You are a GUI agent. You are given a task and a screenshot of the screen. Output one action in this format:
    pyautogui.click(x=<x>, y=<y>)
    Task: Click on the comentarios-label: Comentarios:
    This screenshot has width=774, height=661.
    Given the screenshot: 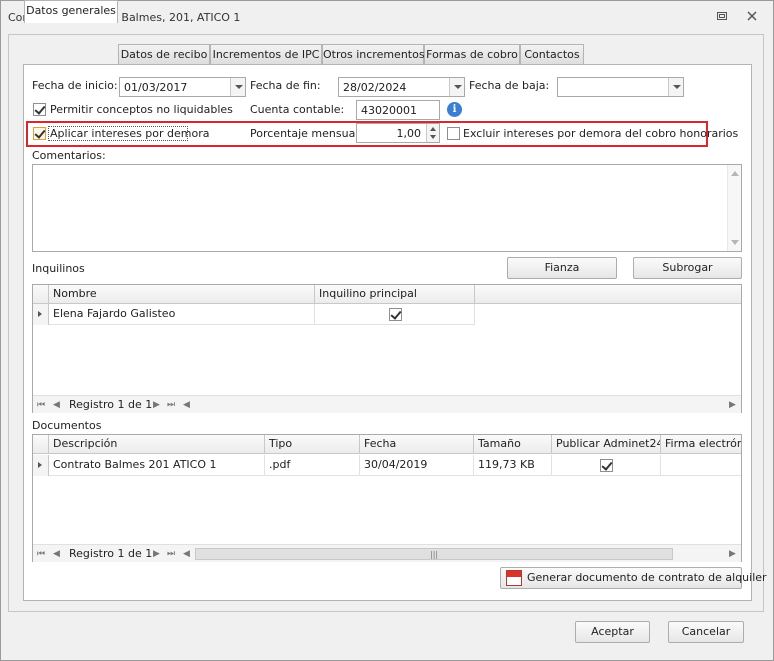 What is the action you would take?
    pyautogui.click(x=69, y=155)
    